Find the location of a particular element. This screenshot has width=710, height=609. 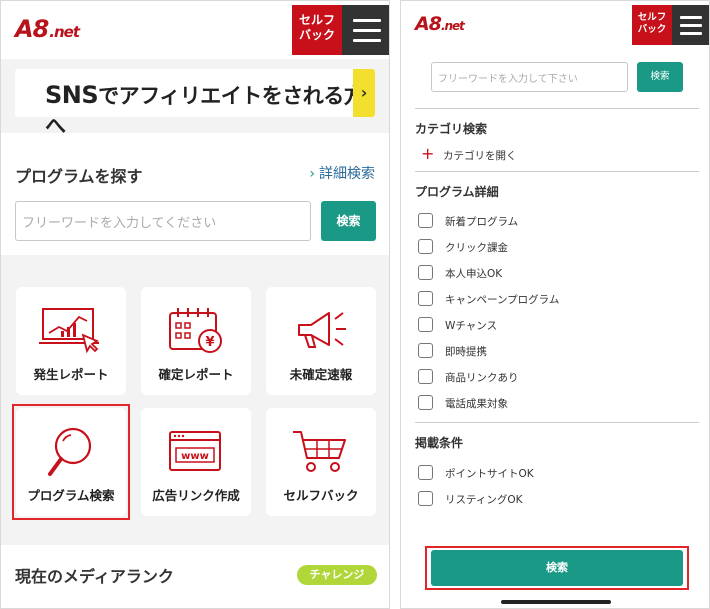

checkbox-label: リスティングOK is located at coordinates (484, 500).